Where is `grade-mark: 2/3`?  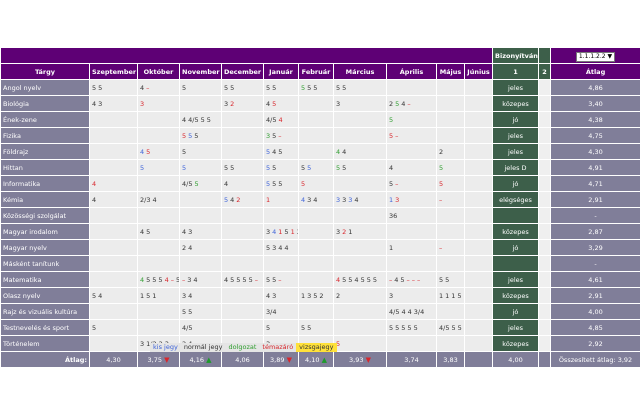 grade-mark: 2/3 is located at coordinates (145, 200).